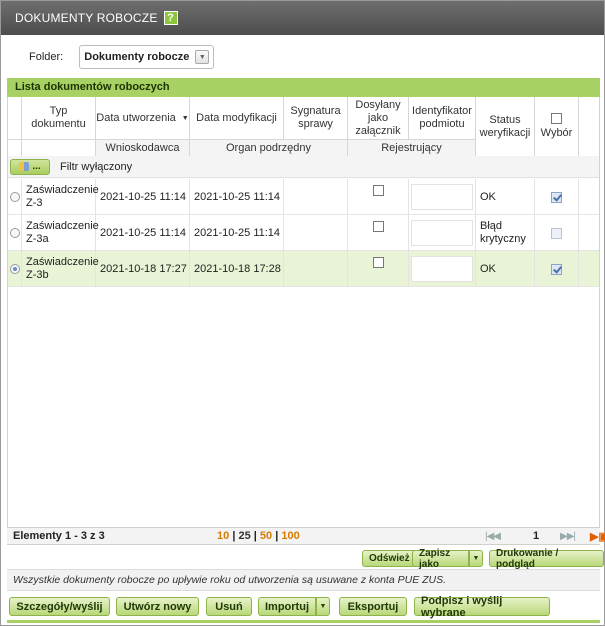 The height and width of the screenshot is (626, 605). I want to click on column-header-modified: Data modyfikacji, so click(237, 118).